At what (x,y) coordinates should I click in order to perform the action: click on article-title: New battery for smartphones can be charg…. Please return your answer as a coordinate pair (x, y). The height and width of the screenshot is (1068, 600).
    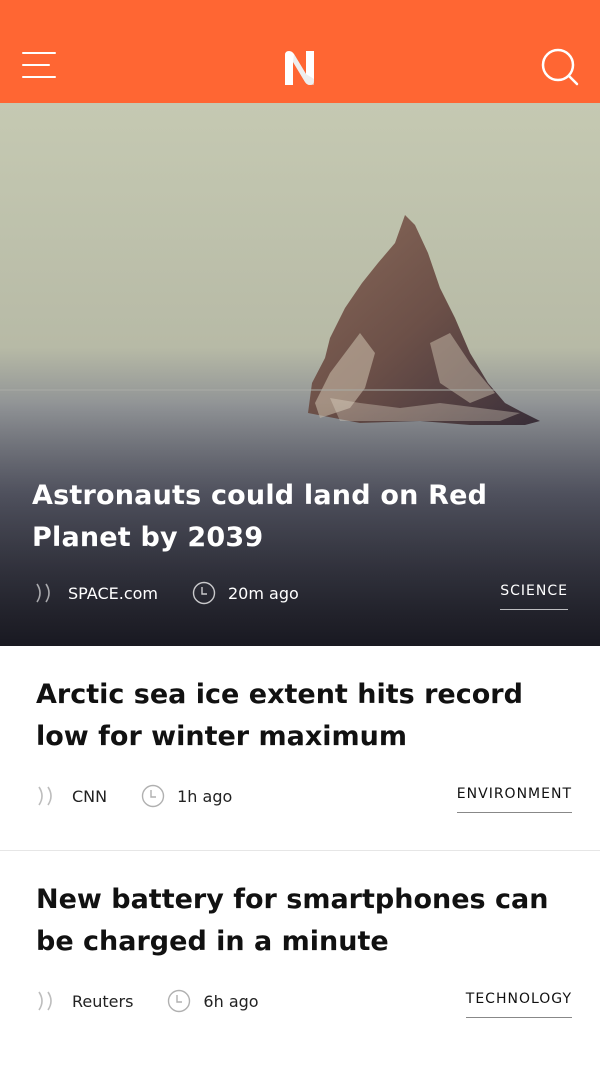
    Looking at the image, I should click on (306, 921).